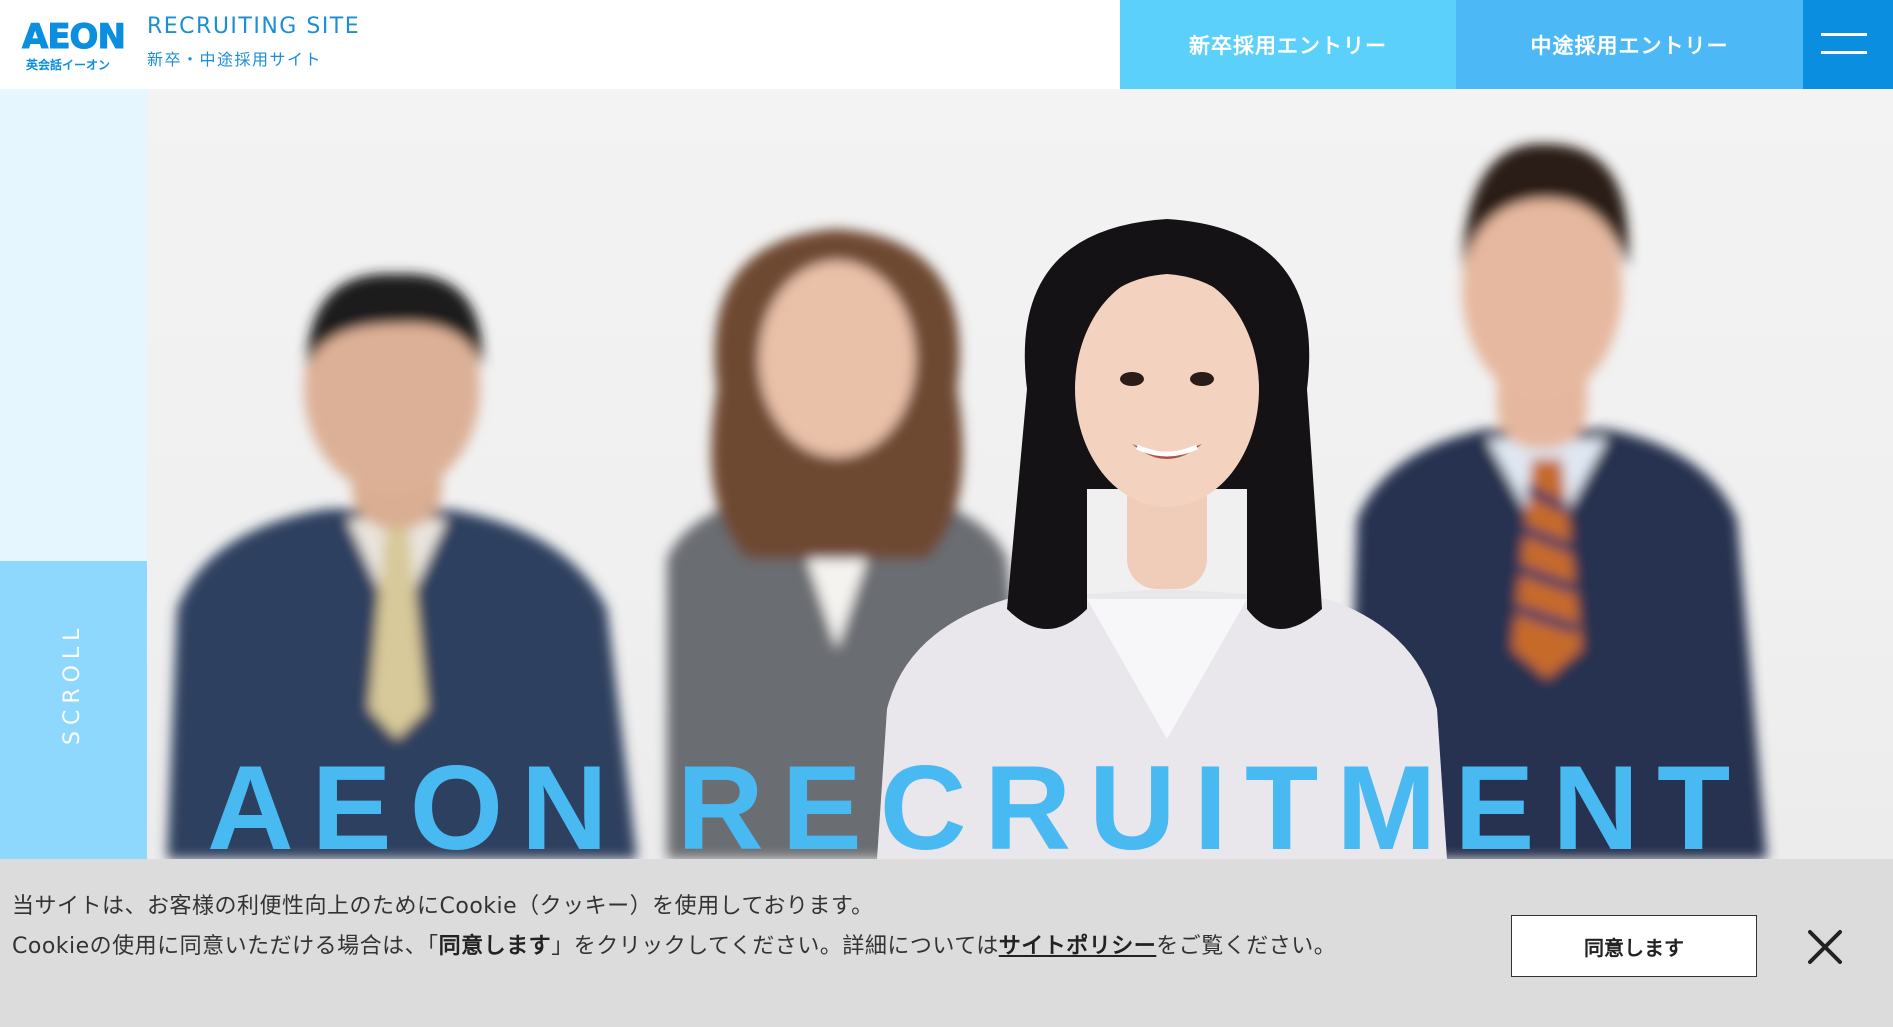 The image size is (1893, 1027). What do you see at coordinates (73, 325) in the screenshot?
I see `left-stripe-light` at bounding box center [73, 325].